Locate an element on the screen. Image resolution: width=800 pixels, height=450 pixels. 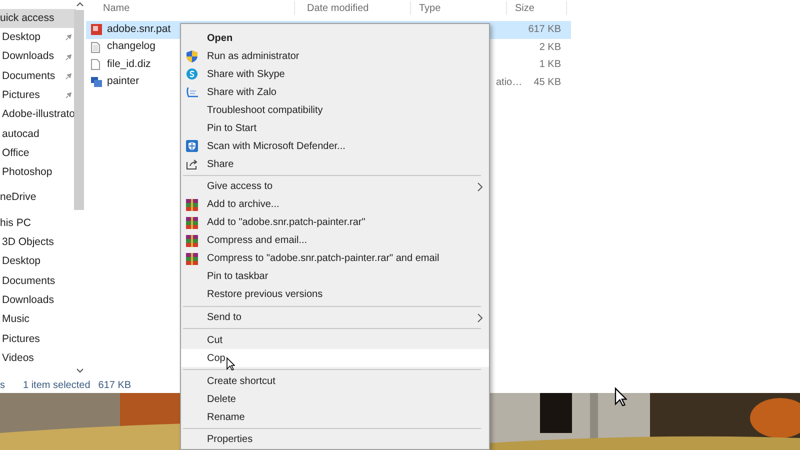
file-name: file_id.diz is located at coordinates (129, 64).